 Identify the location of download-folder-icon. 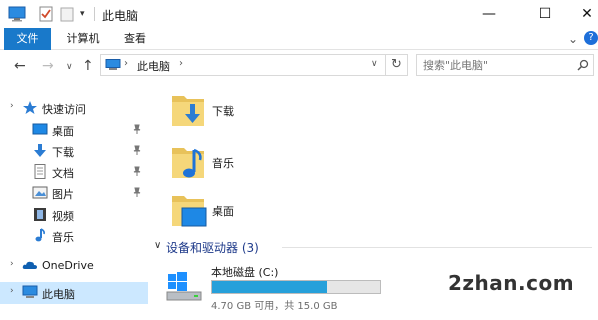
(188, 111).